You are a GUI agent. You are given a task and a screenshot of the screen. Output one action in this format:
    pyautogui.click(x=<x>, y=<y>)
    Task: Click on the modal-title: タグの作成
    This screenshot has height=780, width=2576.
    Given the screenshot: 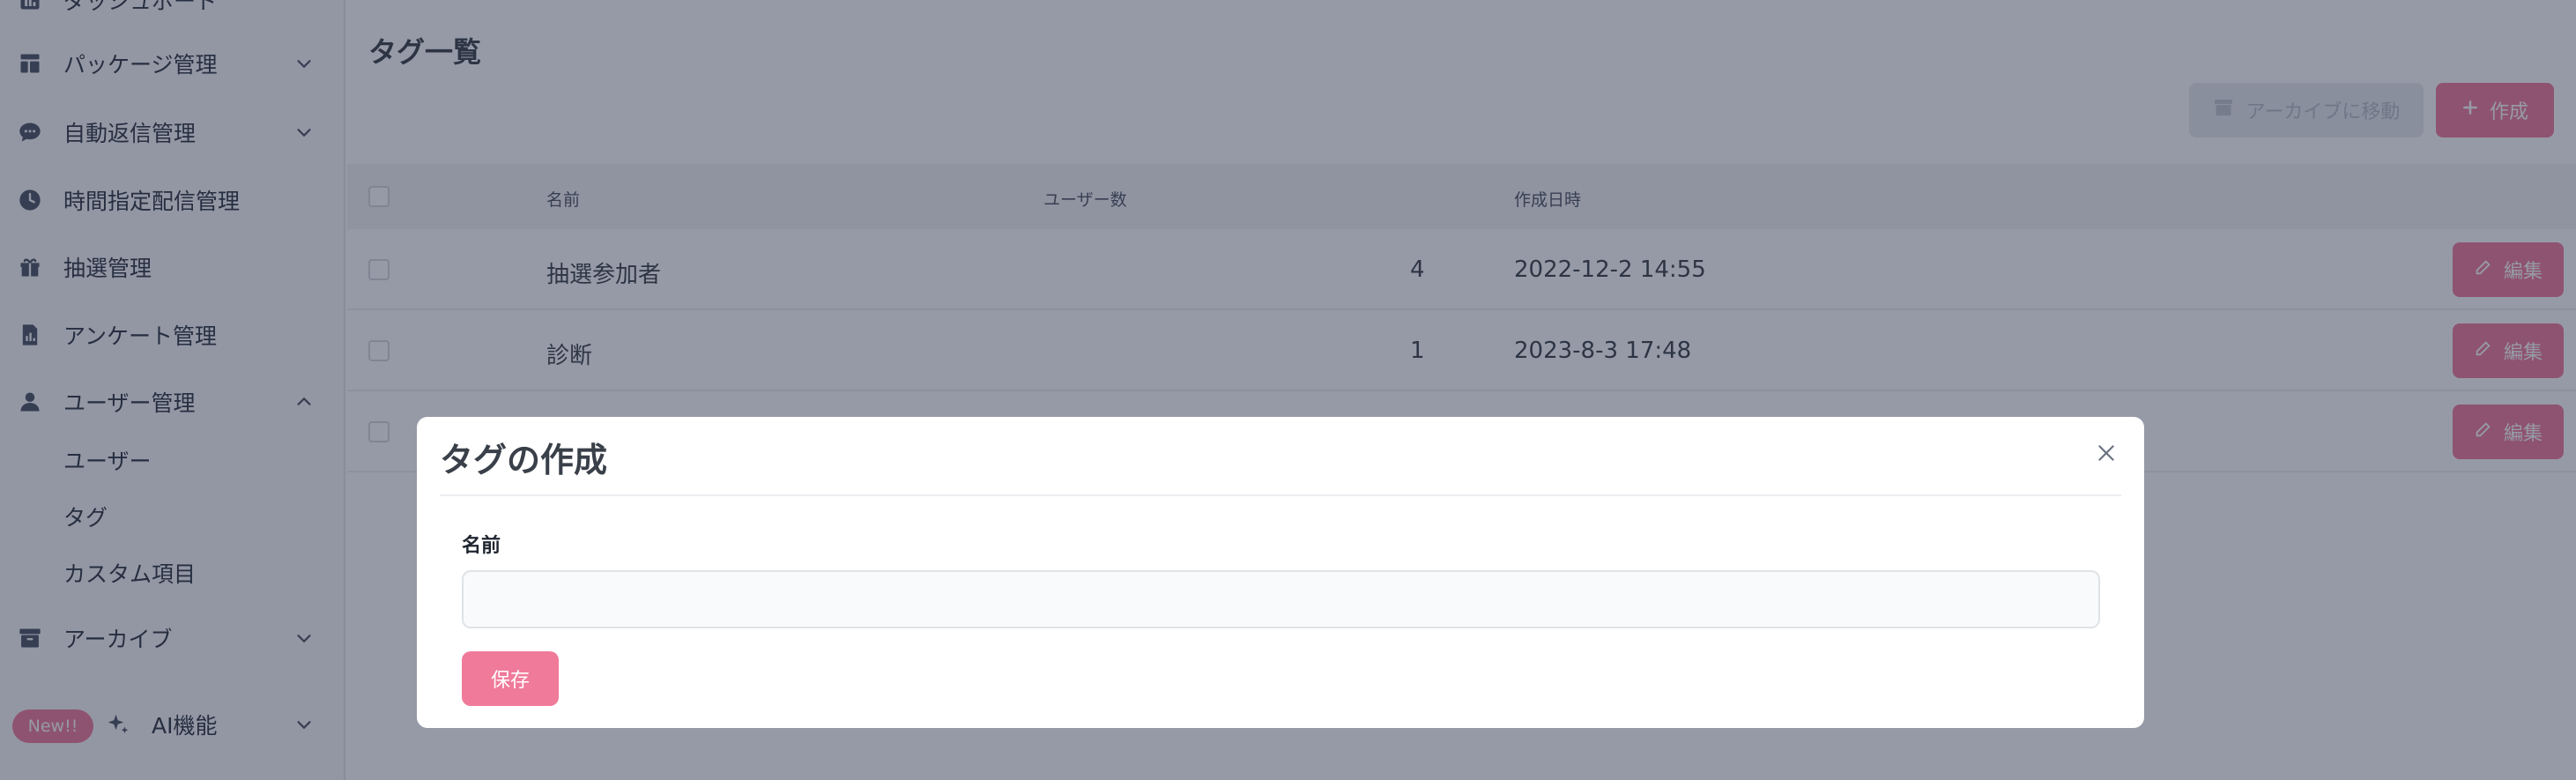 What is the action you would take?
    pyautogui.click(x=524, y=460)
    